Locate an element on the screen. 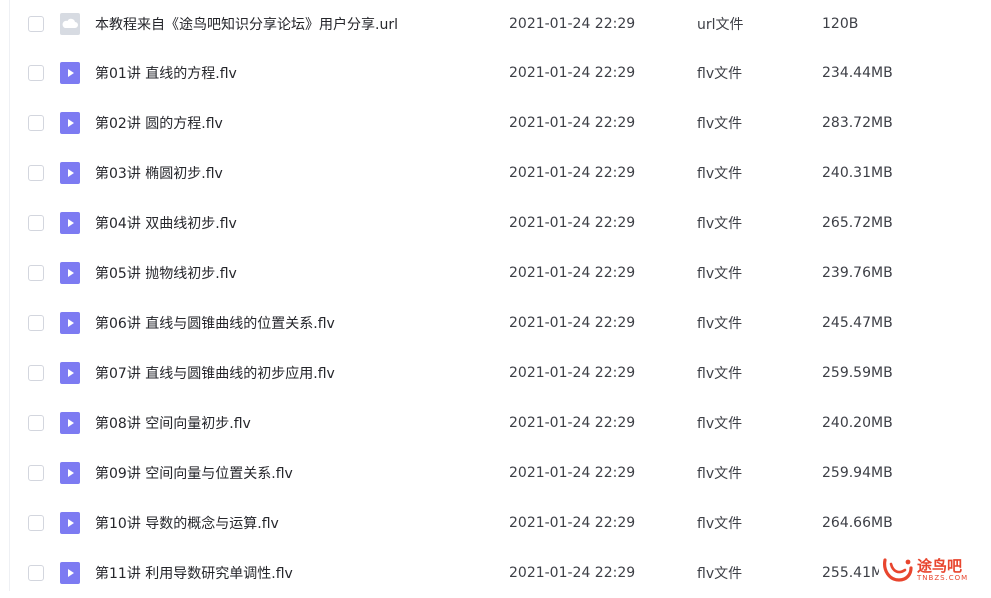  file-size: 234.44MB is located at coordinates (857, 73).